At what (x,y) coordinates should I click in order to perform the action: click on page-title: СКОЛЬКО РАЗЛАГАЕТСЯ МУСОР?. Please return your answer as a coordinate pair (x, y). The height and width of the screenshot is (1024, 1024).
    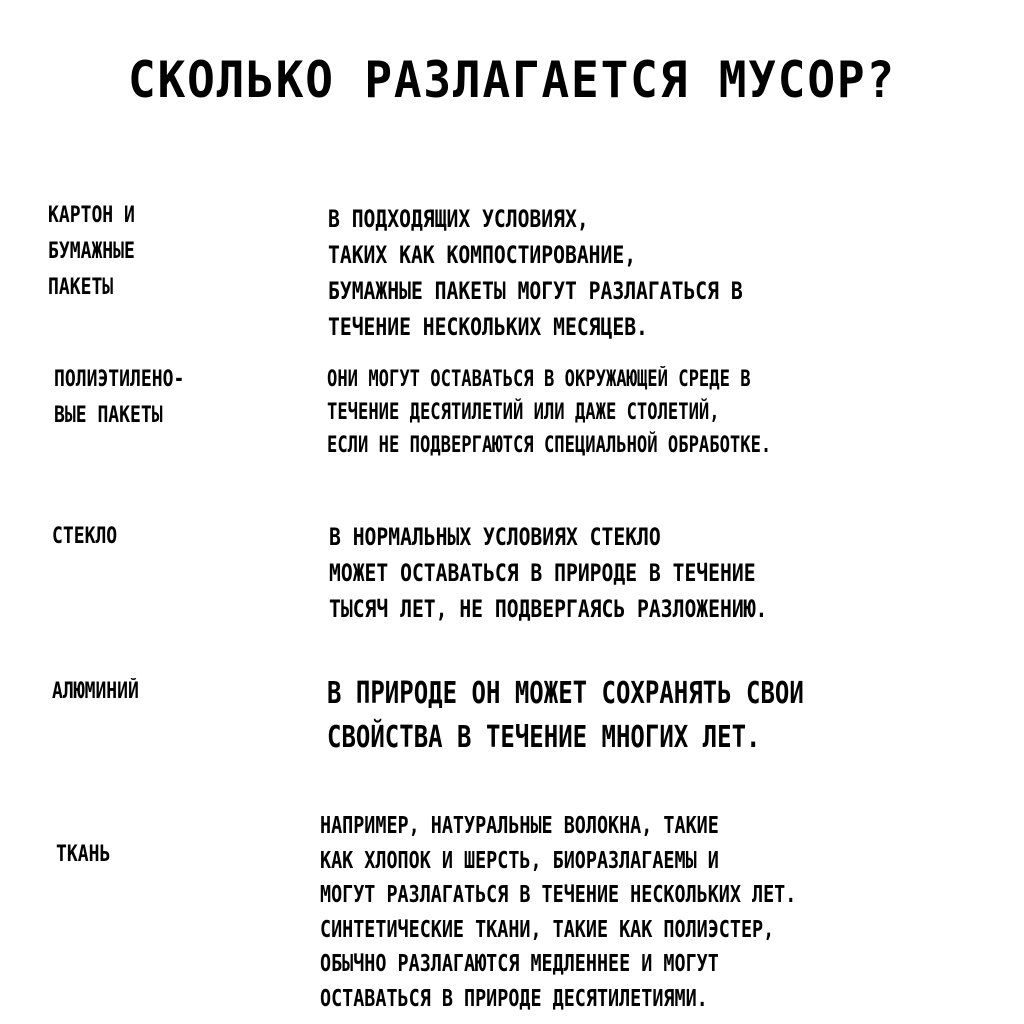
    Looking at the image, I should click on (512, 80).